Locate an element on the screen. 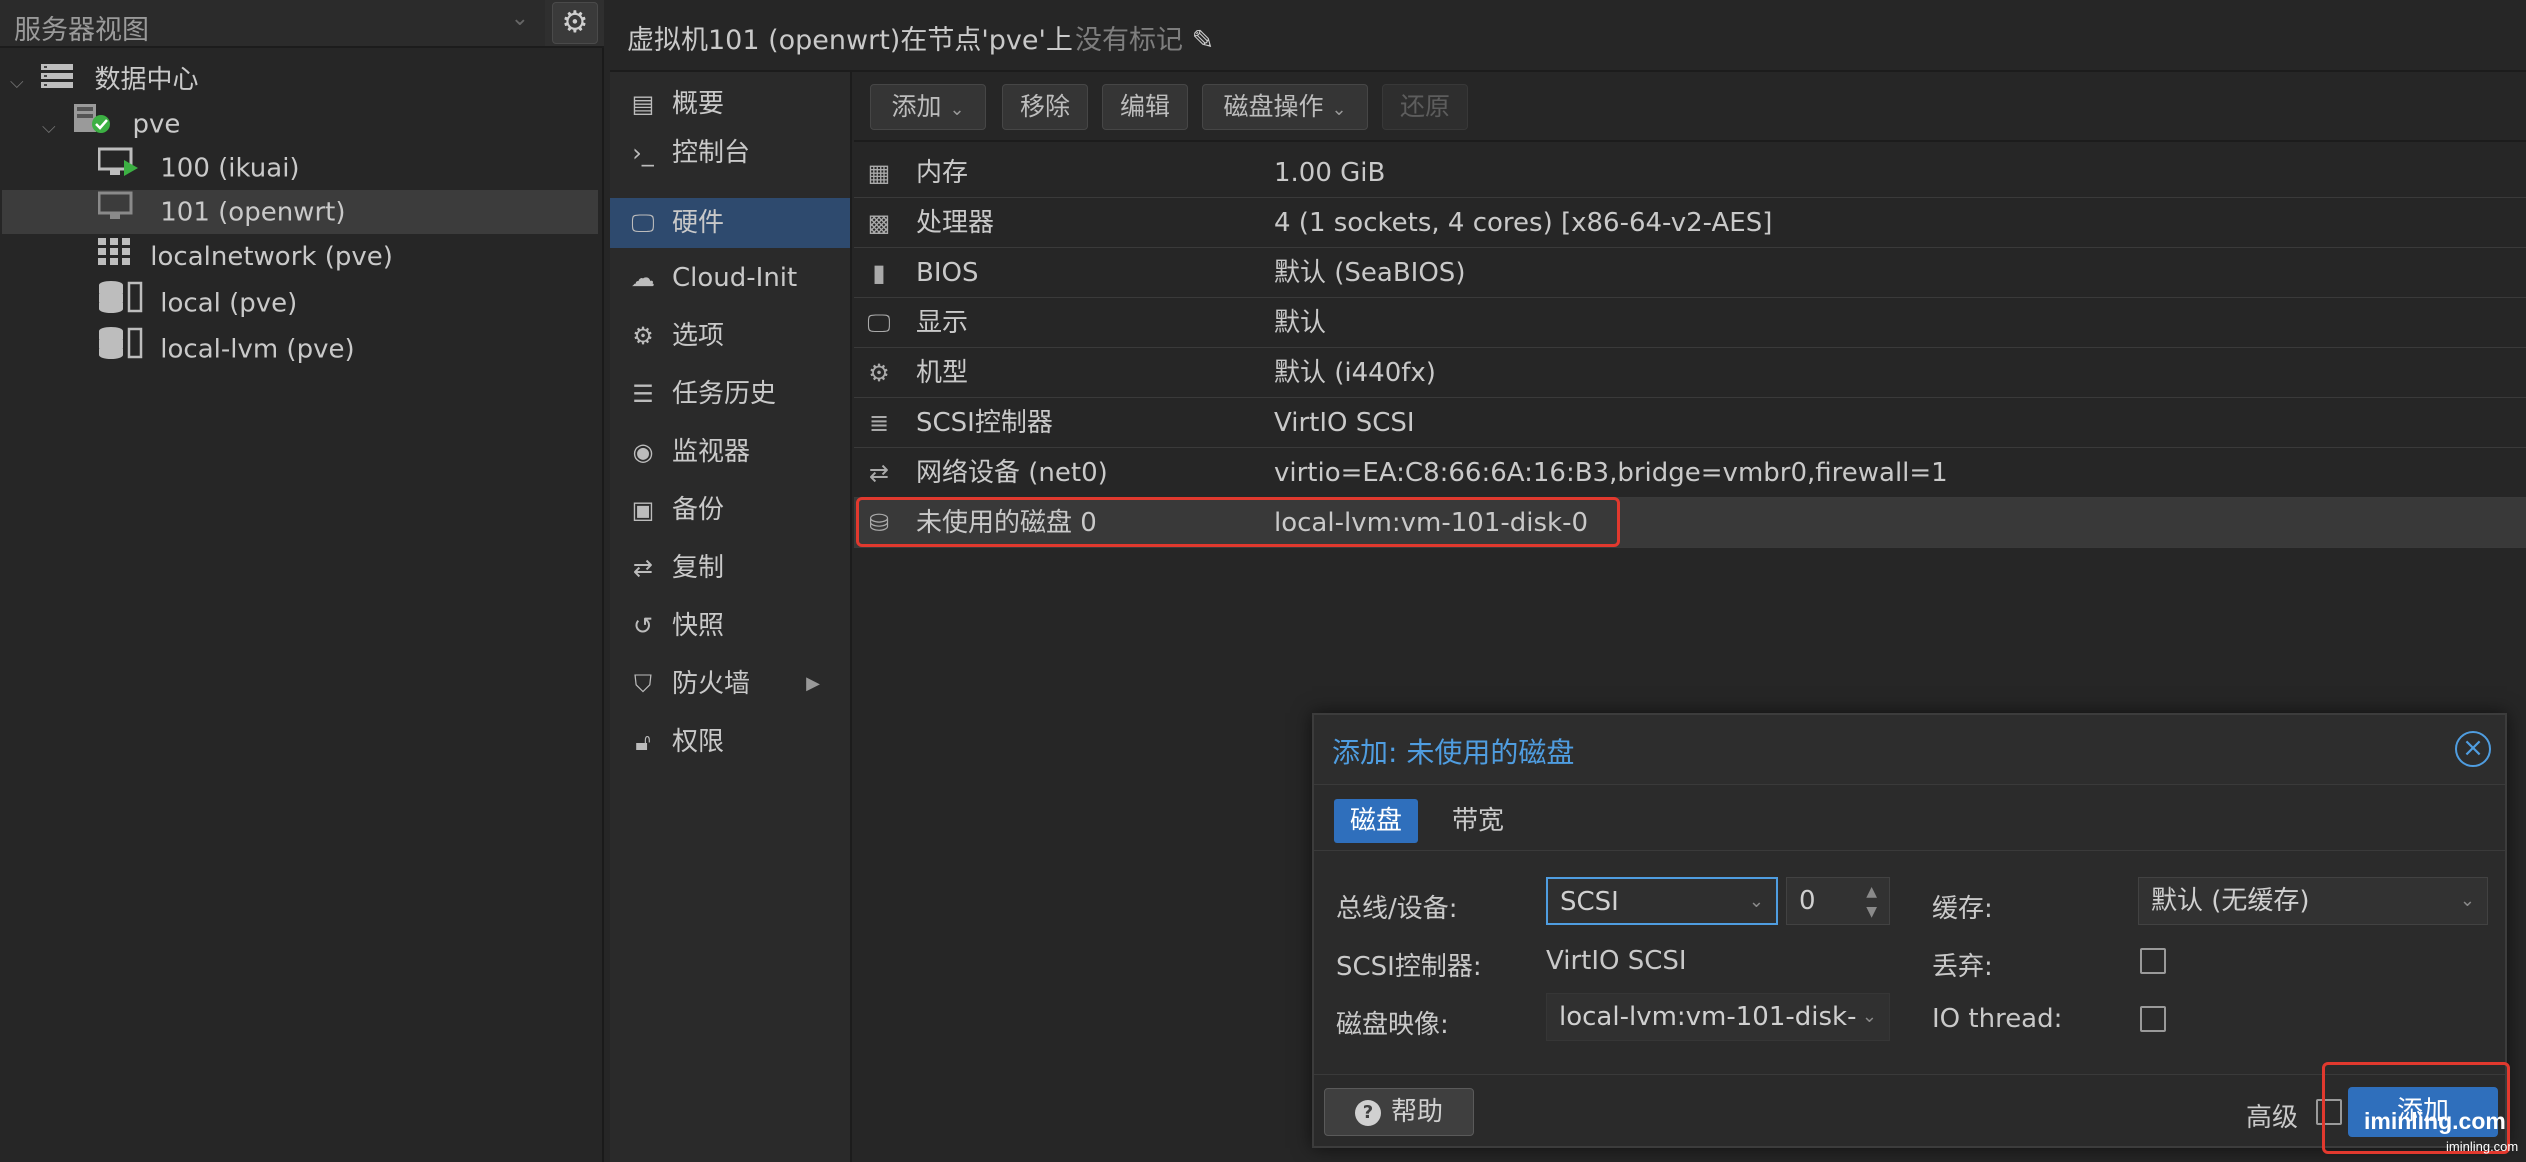 Image resolution: width=2526 pixels, height=1162 pixels. disk-action-dropdown-button: 磁盘操作 ⌄ is located at coordinates (1285, 107).